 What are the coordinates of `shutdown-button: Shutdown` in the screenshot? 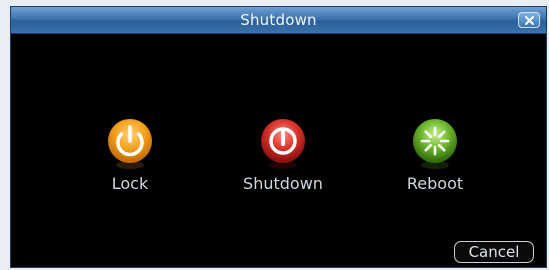 It's located at (283, 154).